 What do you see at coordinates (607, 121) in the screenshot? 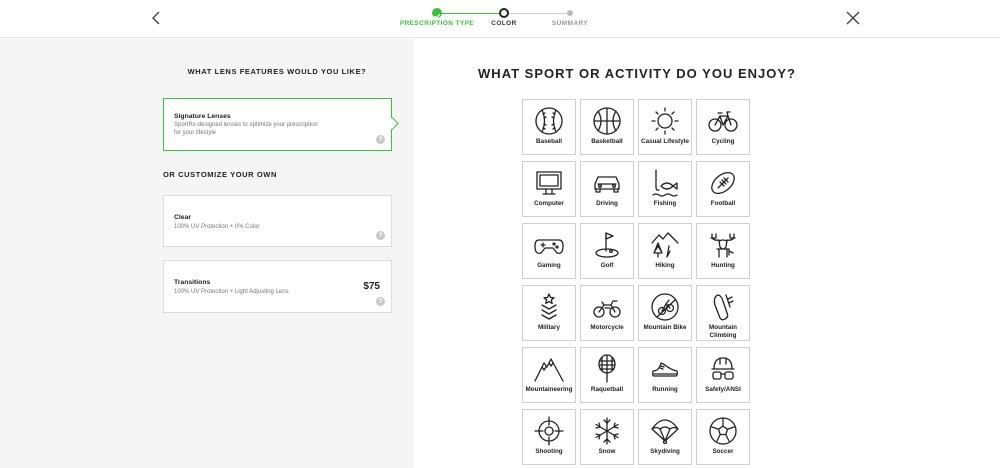
I see `basketball-icon` at bounding box center [607, 121].